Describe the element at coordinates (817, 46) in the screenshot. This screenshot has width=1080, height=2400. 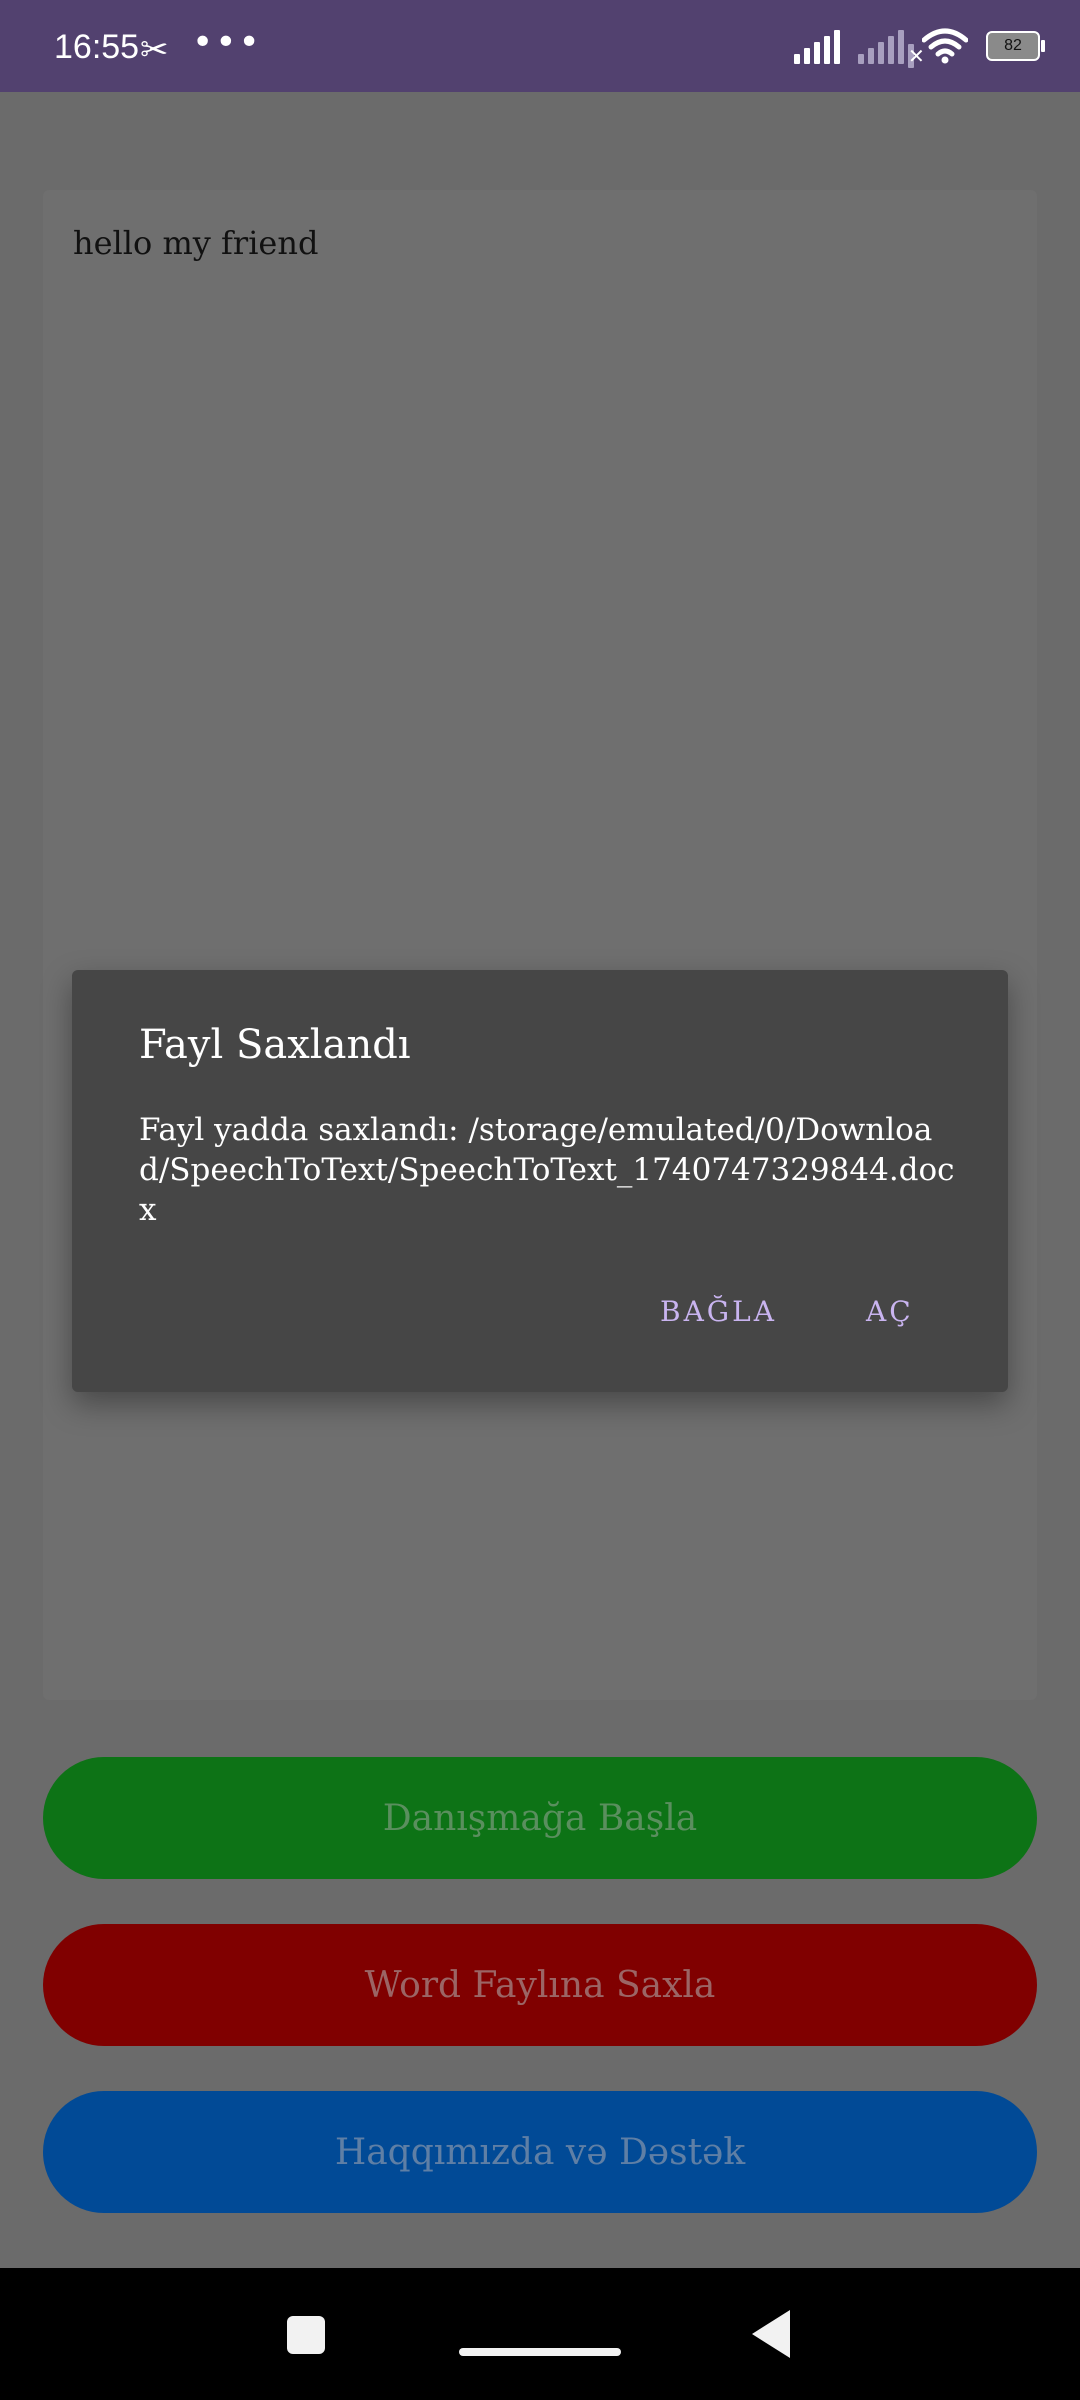
I see `signal-strength-icon` at that location.